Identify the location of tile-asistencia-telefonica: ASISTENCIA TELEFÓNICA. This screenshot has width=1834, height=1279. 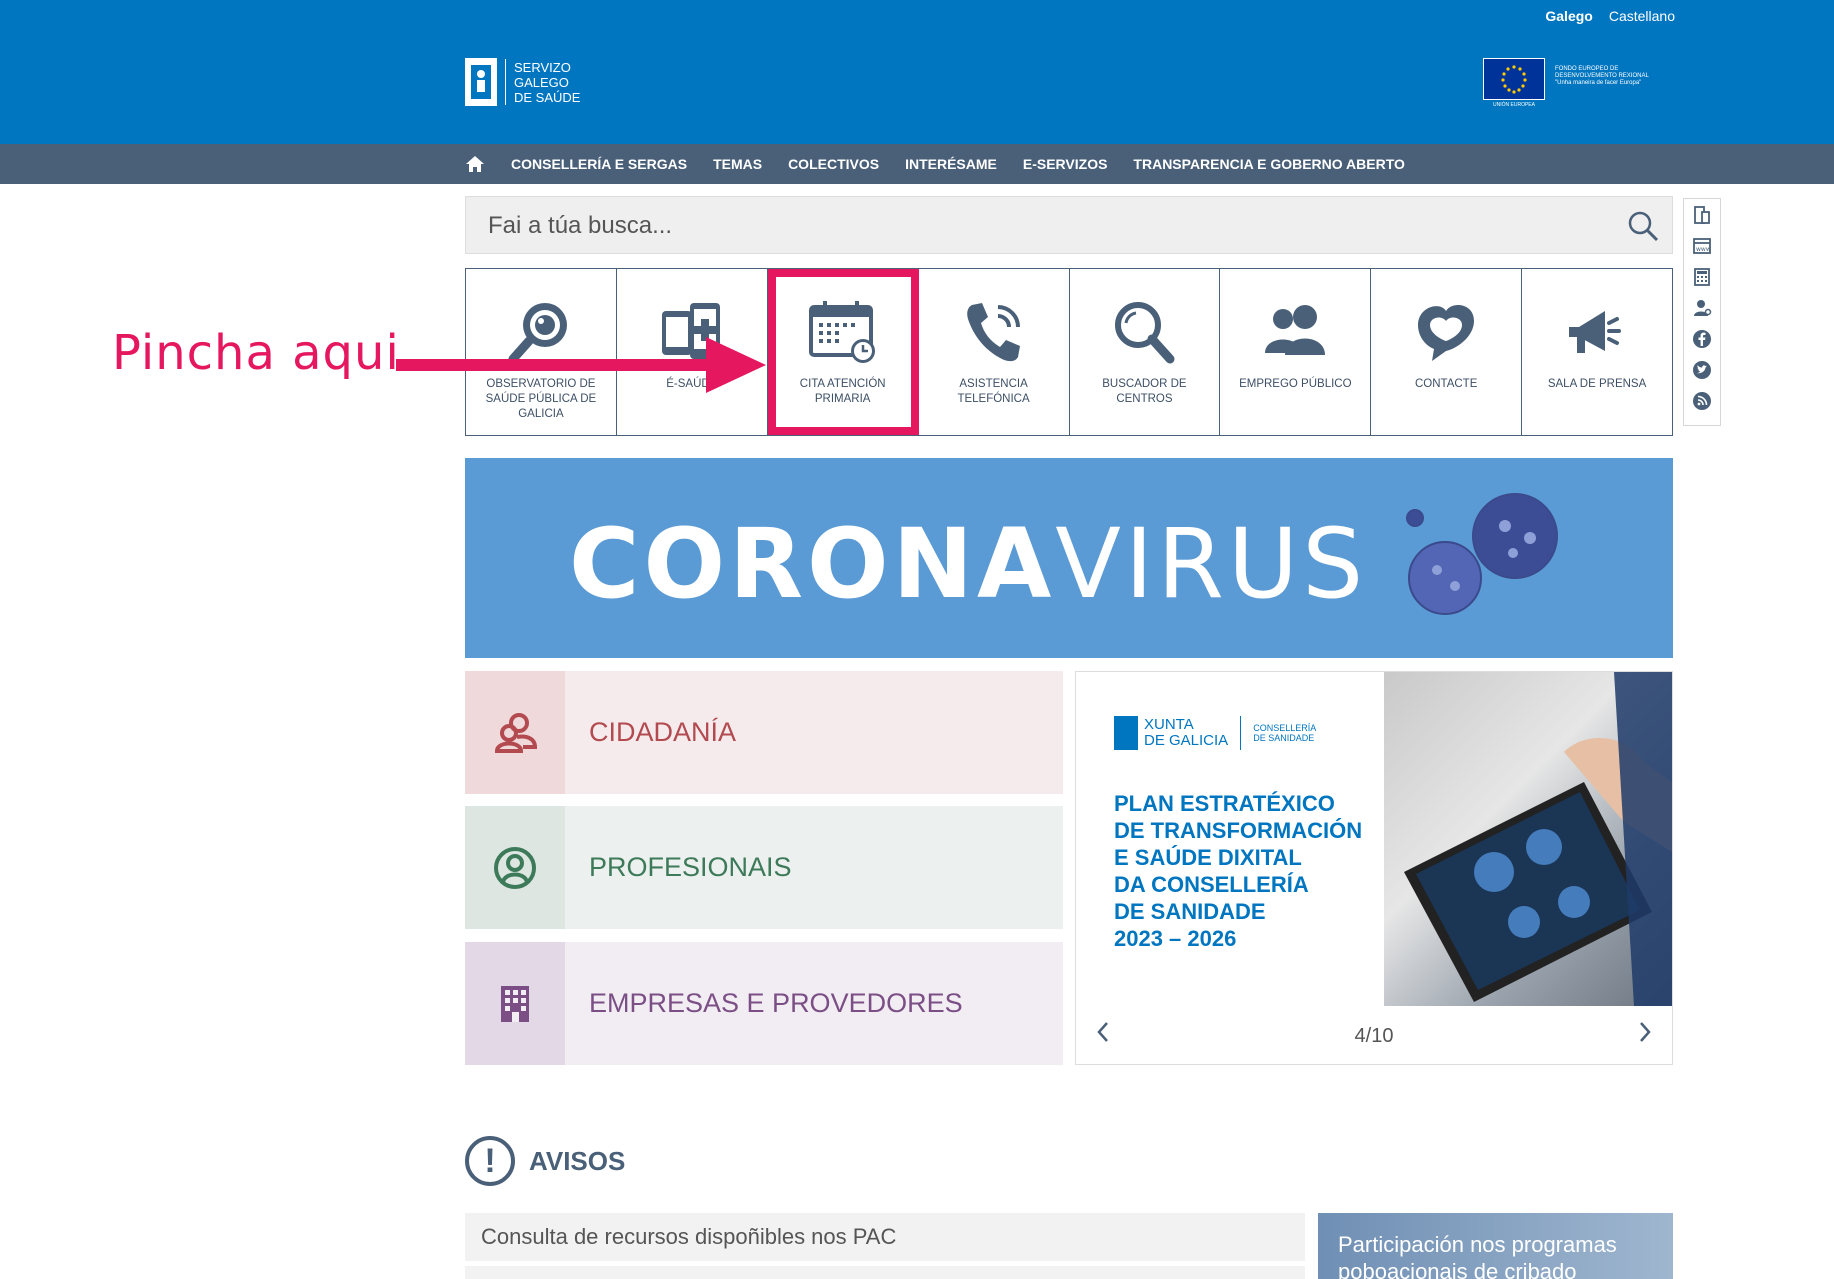
(994, 352).